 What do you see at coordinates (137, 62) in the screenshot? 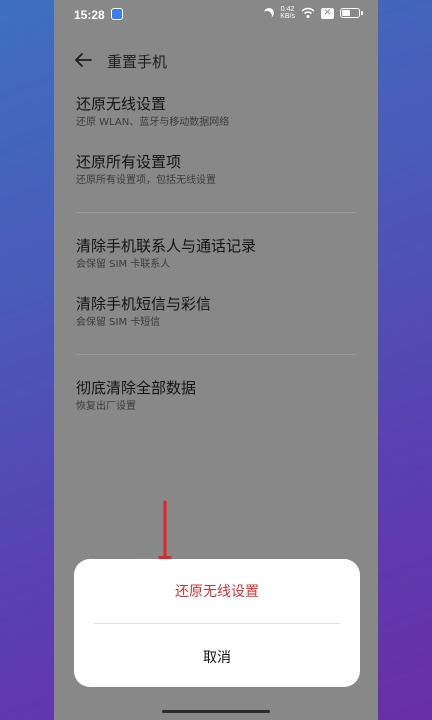
I see `page-title: 重置手机` at bounding box center [137, 62].